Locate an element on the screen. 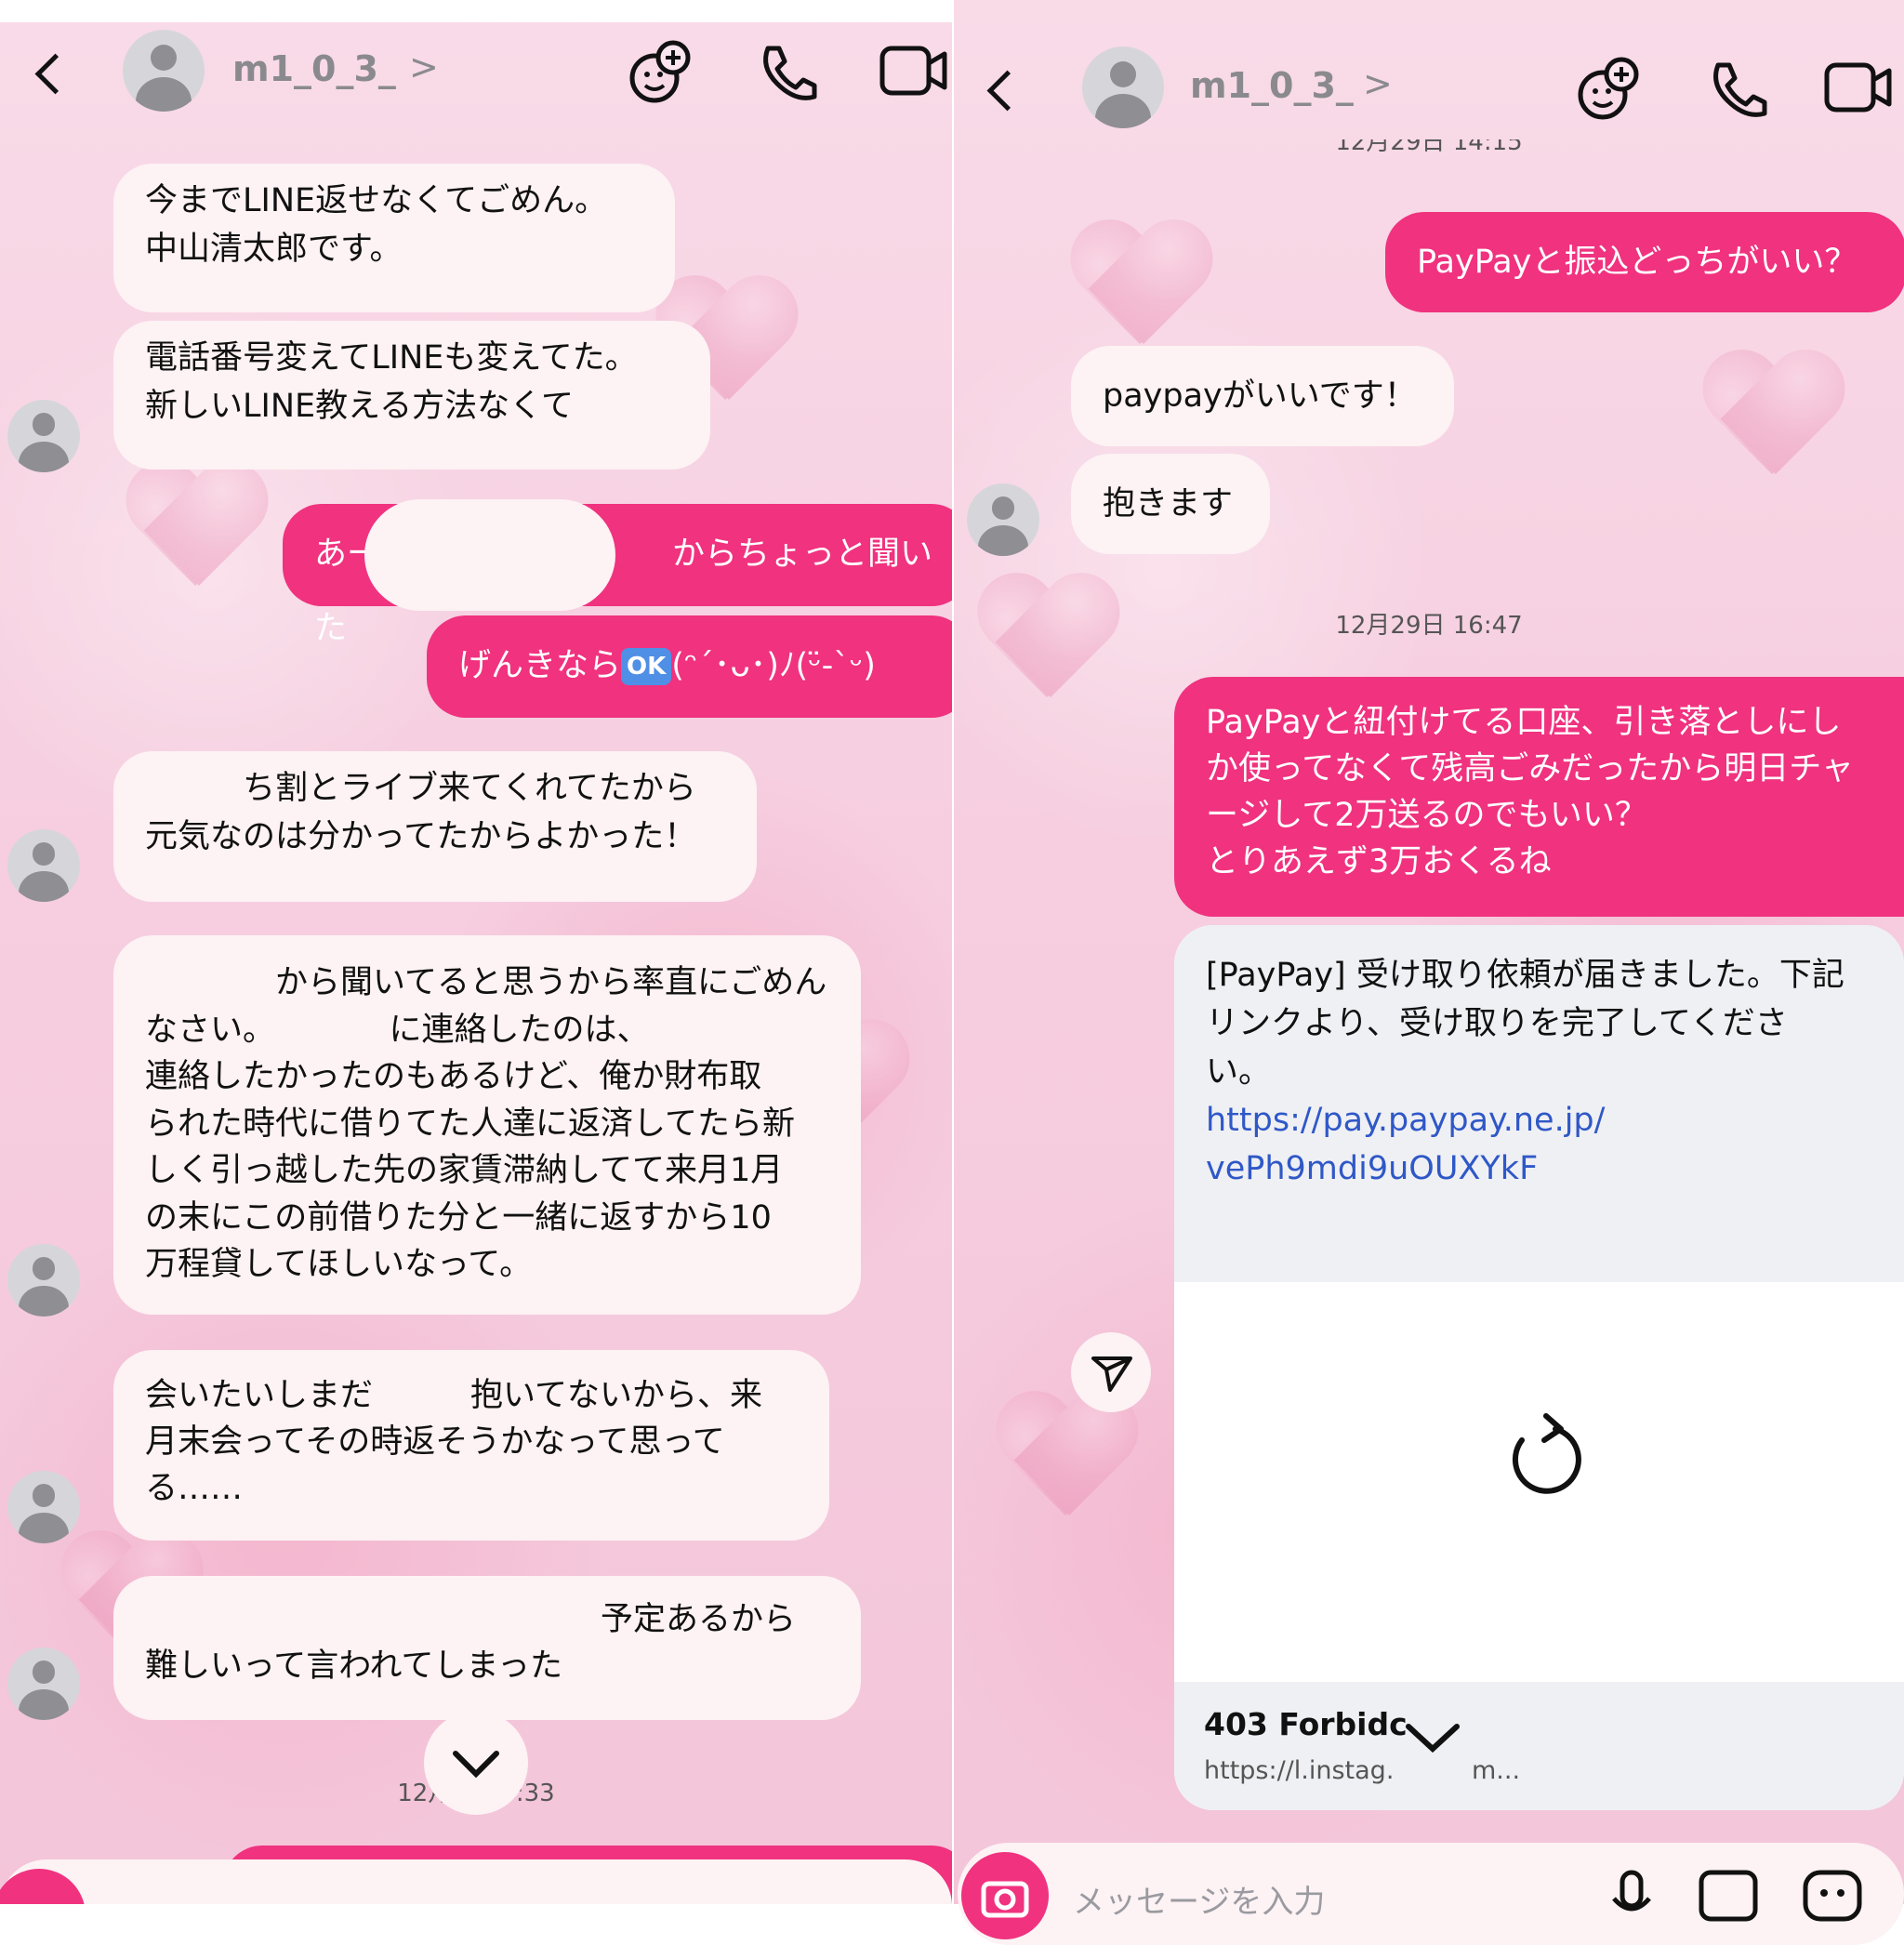 The image size is (1904, 1945). timestamp-clip: 12月29日 14:15 is located at coordinates (1429, 153).